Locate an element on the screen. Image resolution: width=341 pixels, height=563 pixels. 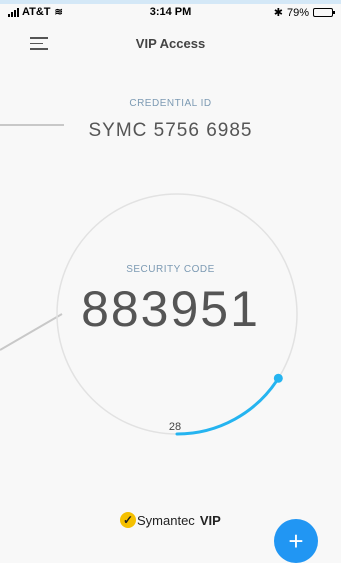
countdown-dot is located at coordinates (278, 378).